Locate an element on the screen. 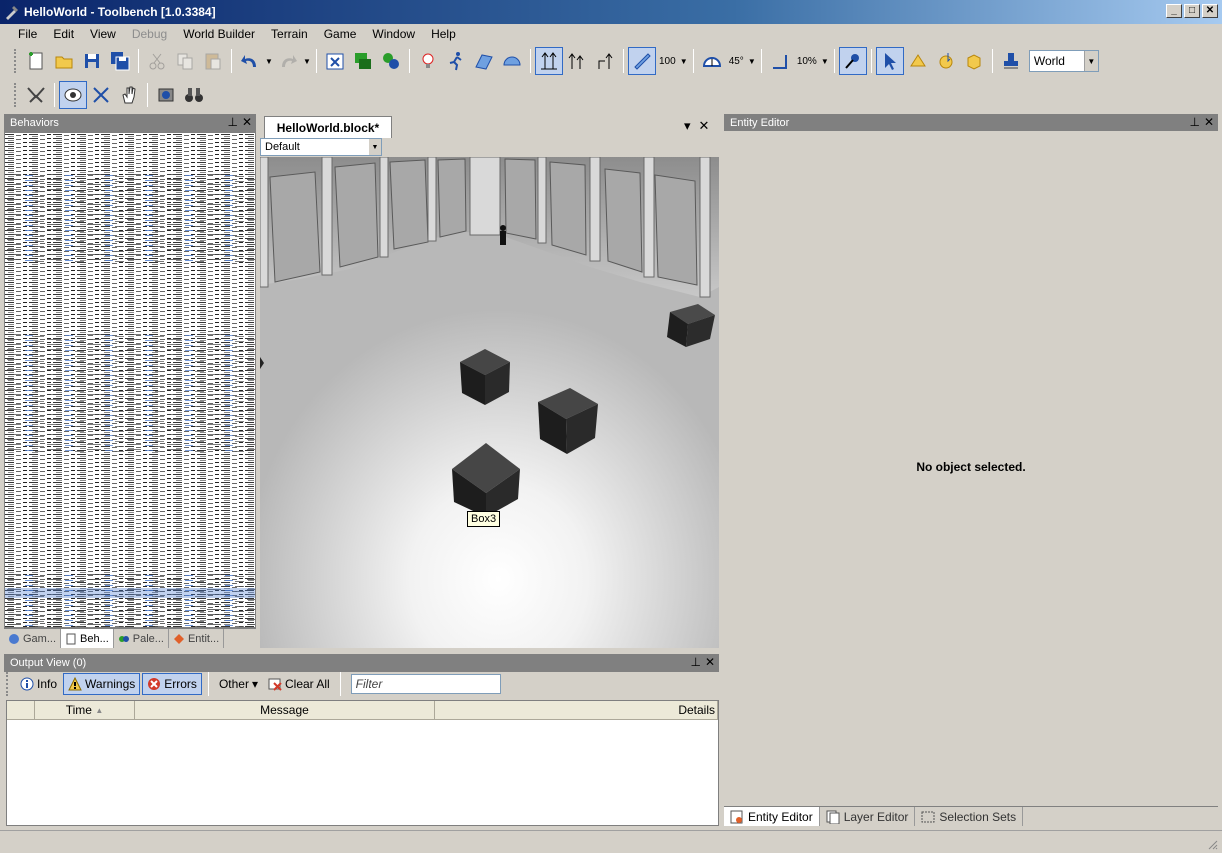 This screenshot has height=853, width=1222. save-button is located at coordinates (92, 61).